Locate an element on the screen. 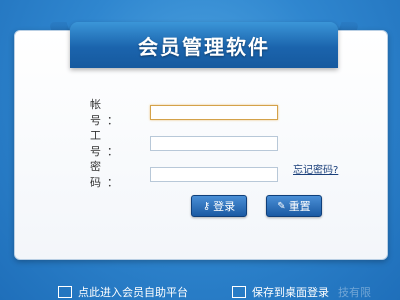 The image size is (400, 300). save-desktop-link: 保存到桌面登录 is located at coordinates (280, 292).